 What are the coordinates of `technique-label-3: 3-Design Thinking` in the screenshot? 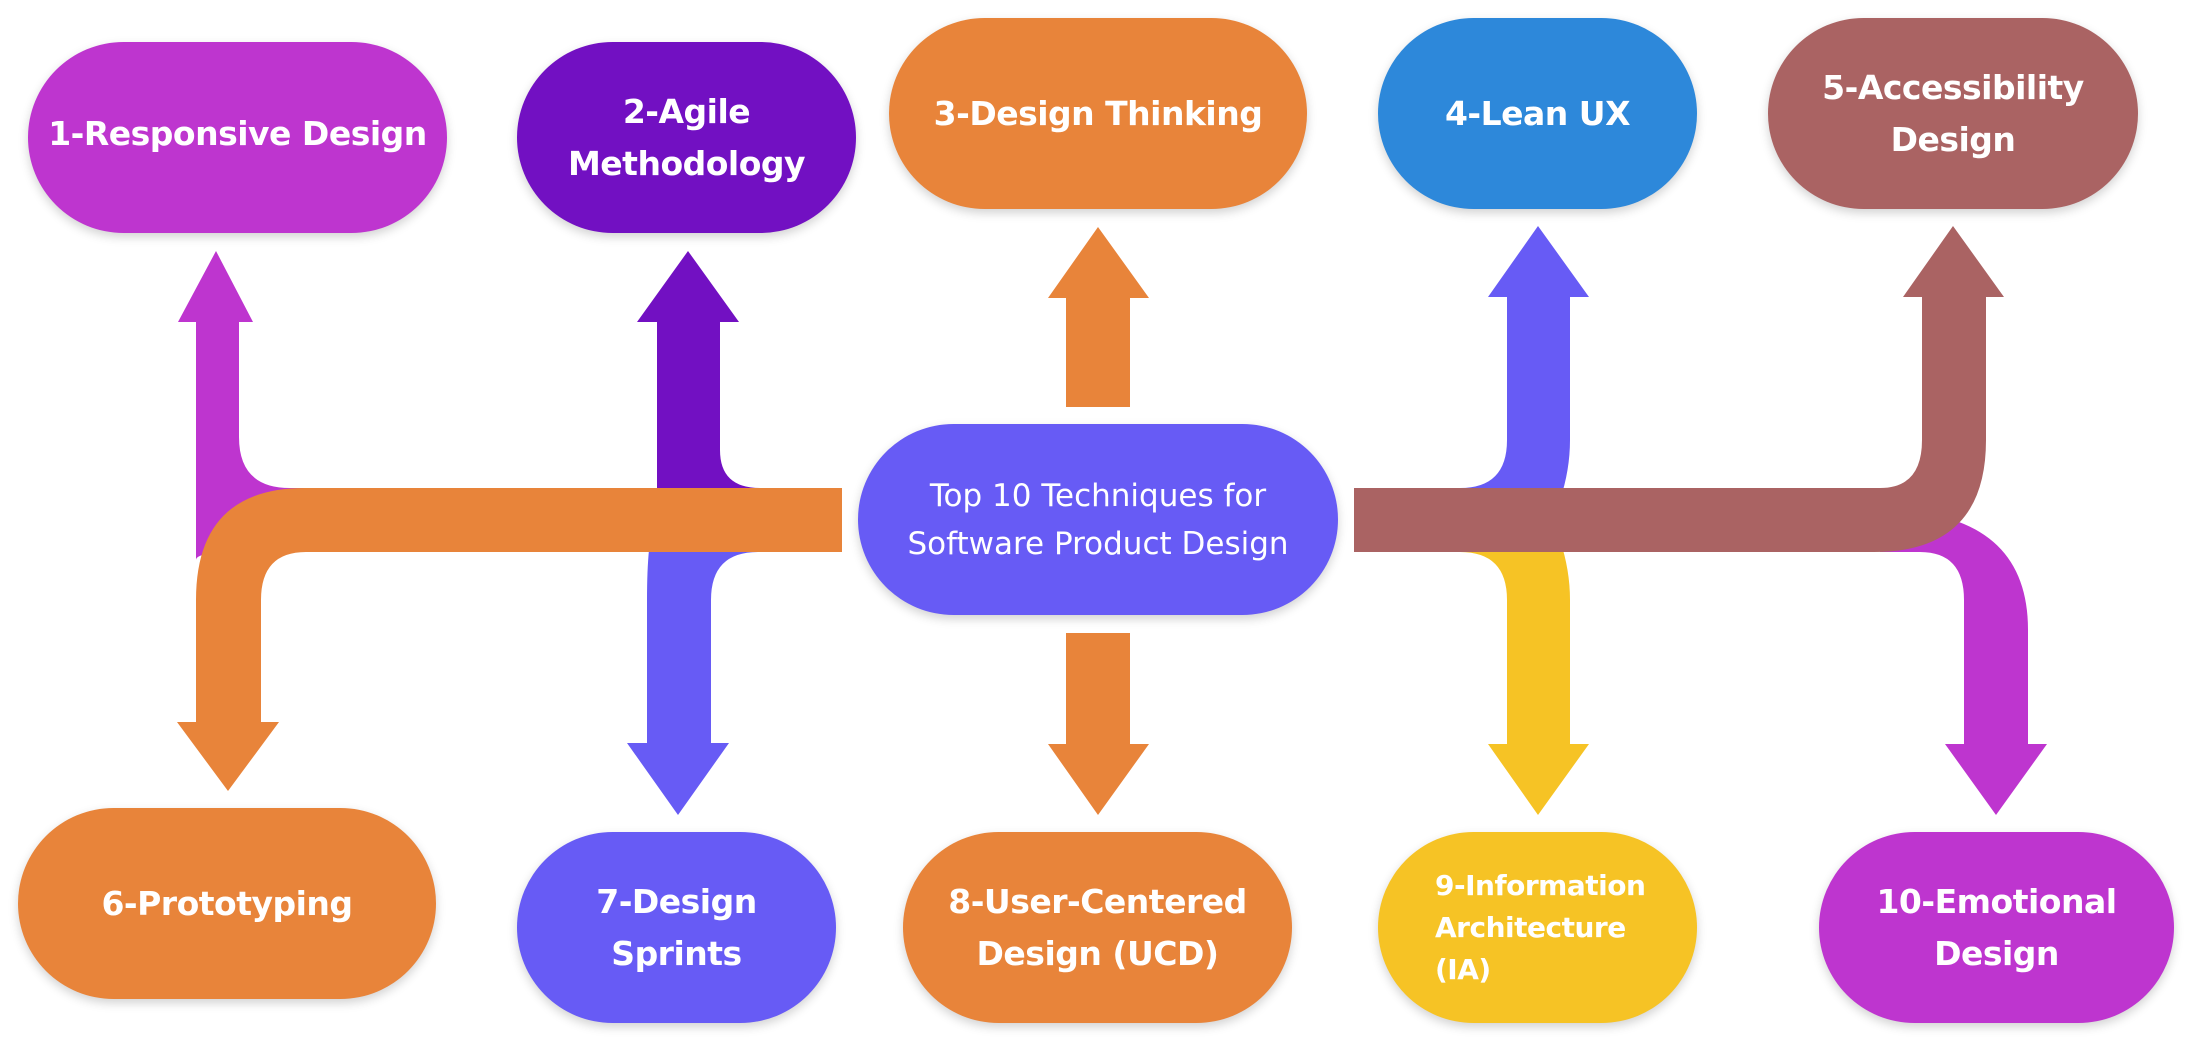 It's located at (1098, 113).